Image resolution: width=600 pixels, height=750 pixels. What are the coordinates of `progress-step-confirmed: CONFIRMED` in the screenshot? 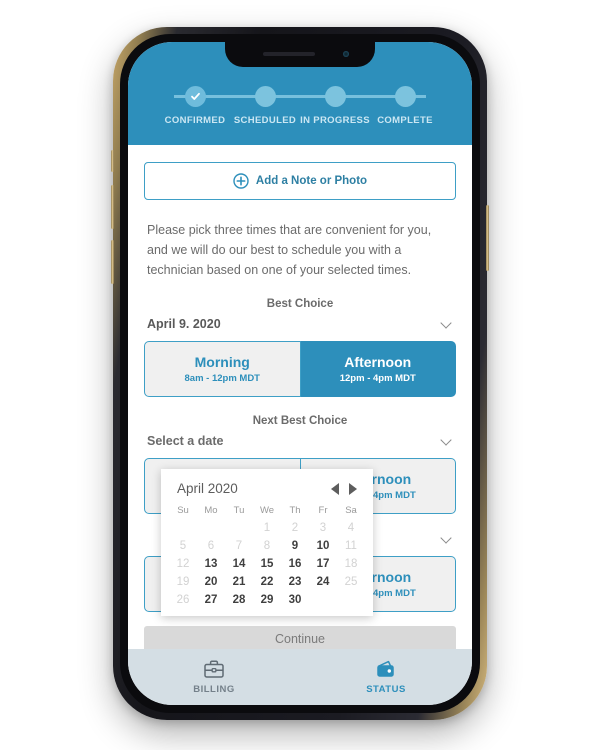 It's located at (195, 106).